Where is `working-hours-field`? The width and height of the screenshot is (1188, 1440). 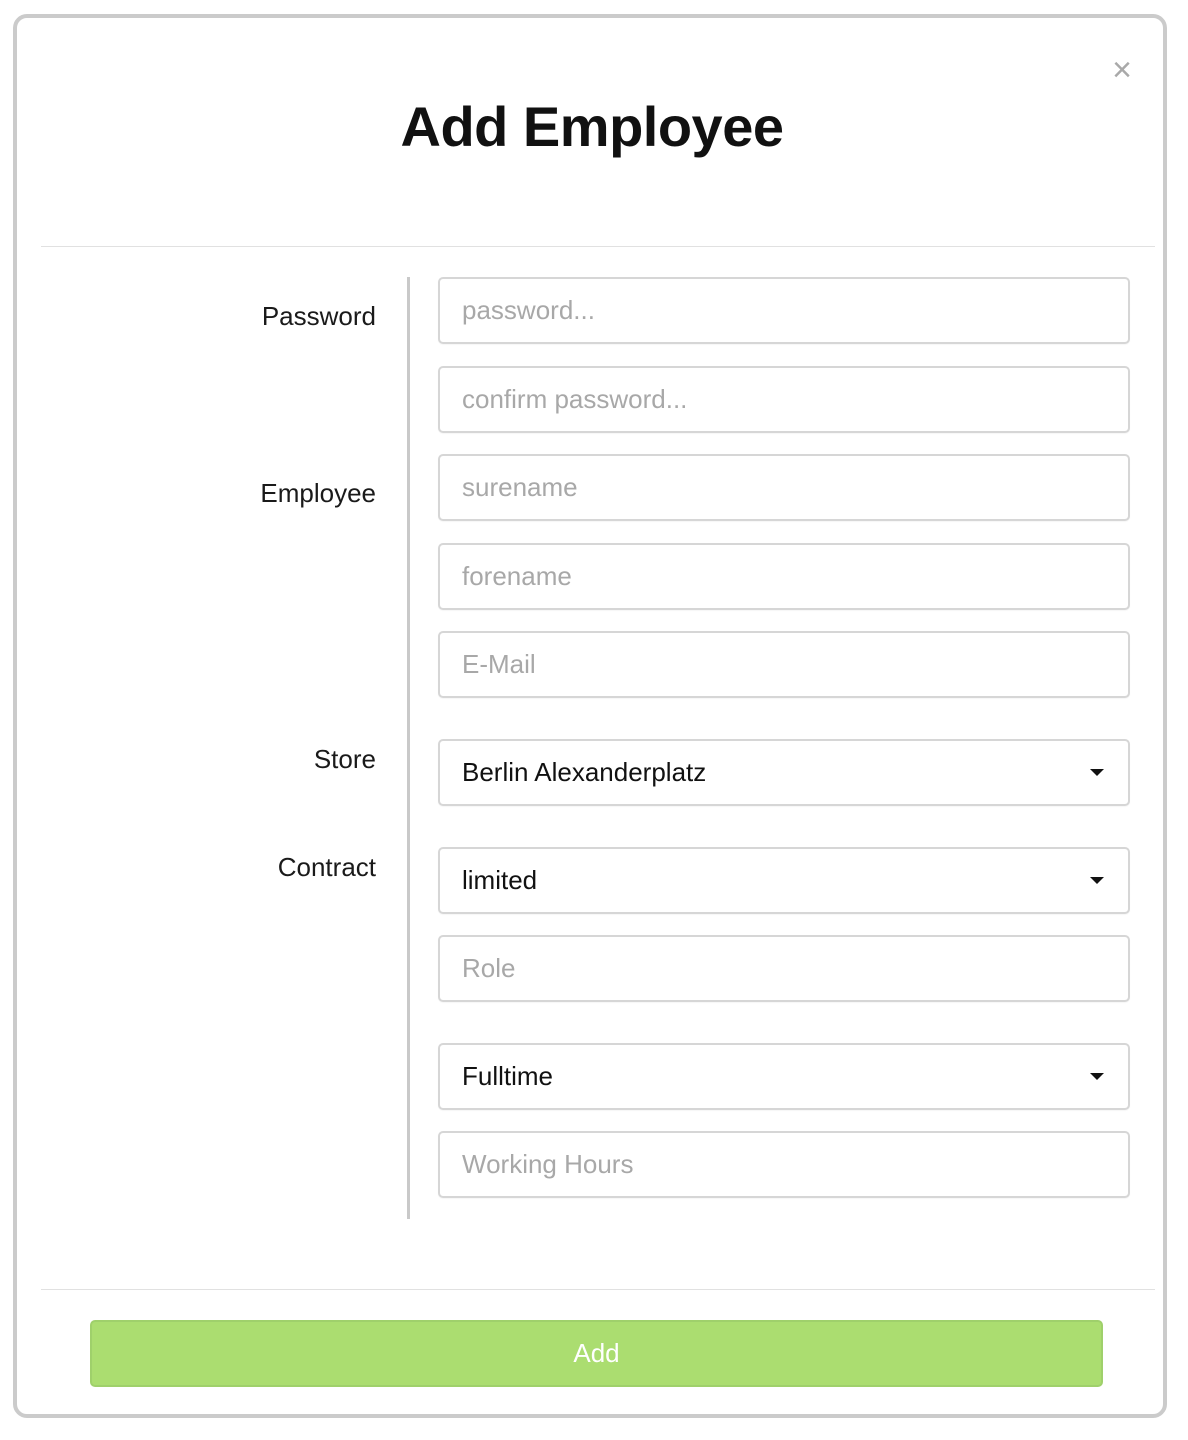 working-hours-field is located at coordinates (784, 1164).